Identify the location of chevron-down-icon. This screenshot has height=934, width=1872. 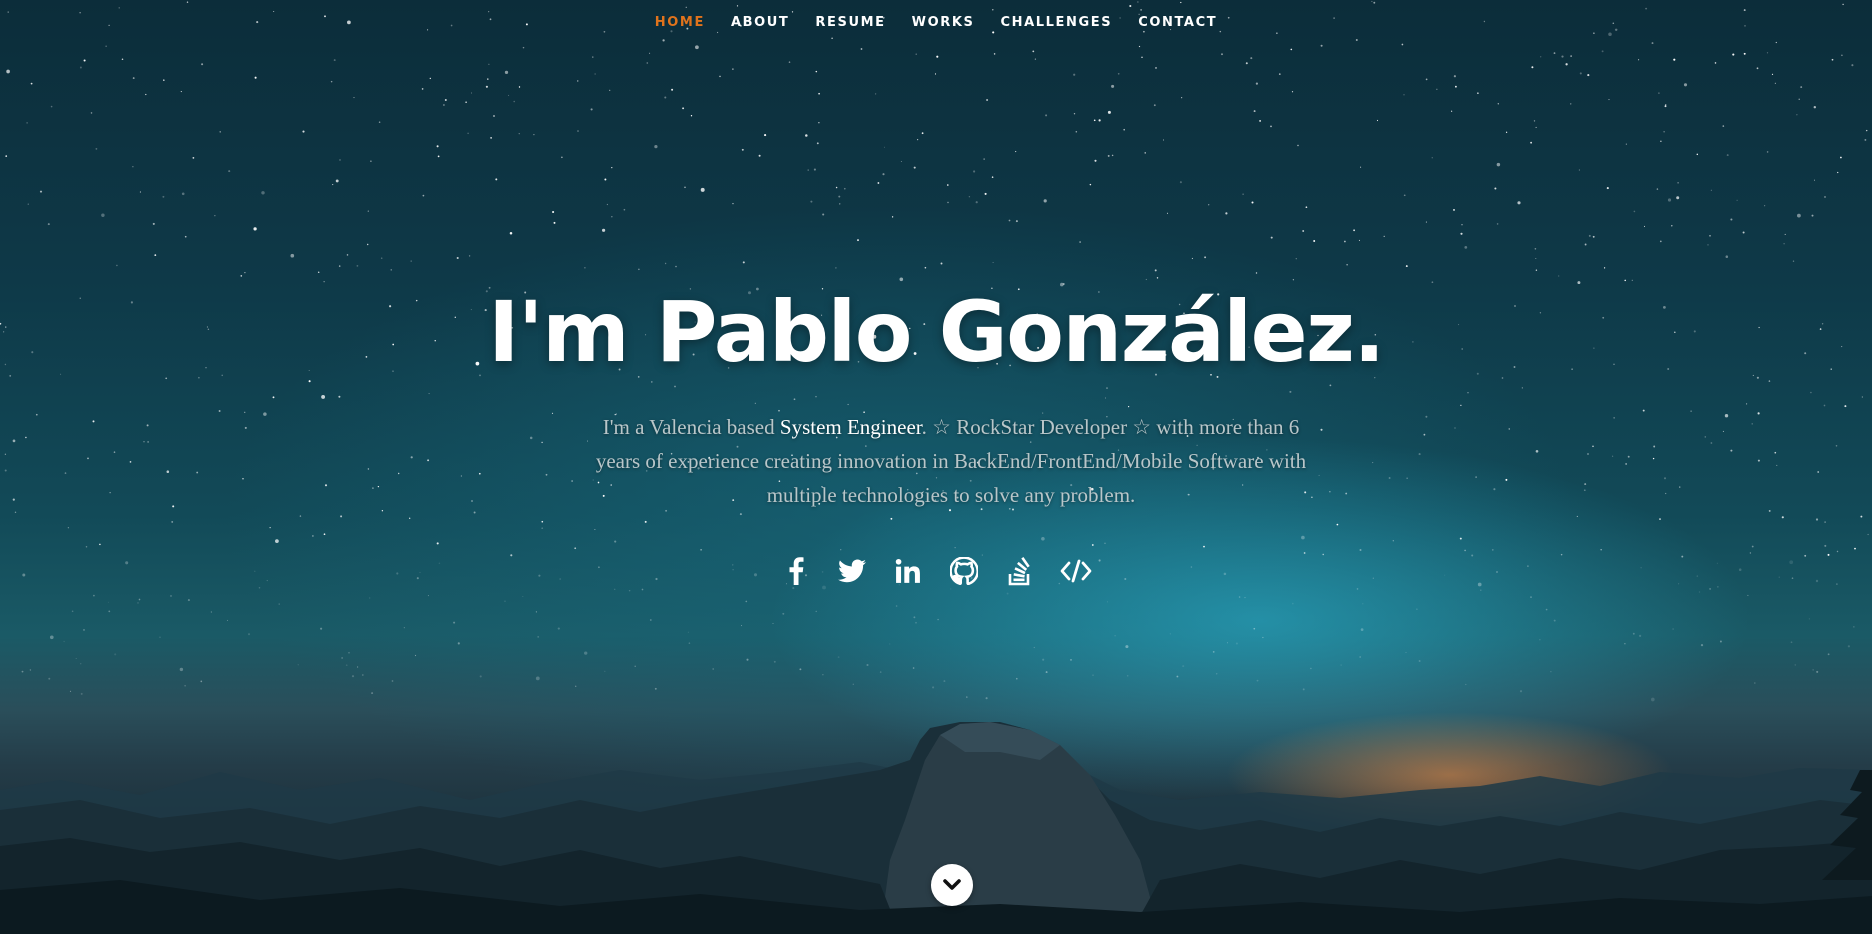
(952, 884).